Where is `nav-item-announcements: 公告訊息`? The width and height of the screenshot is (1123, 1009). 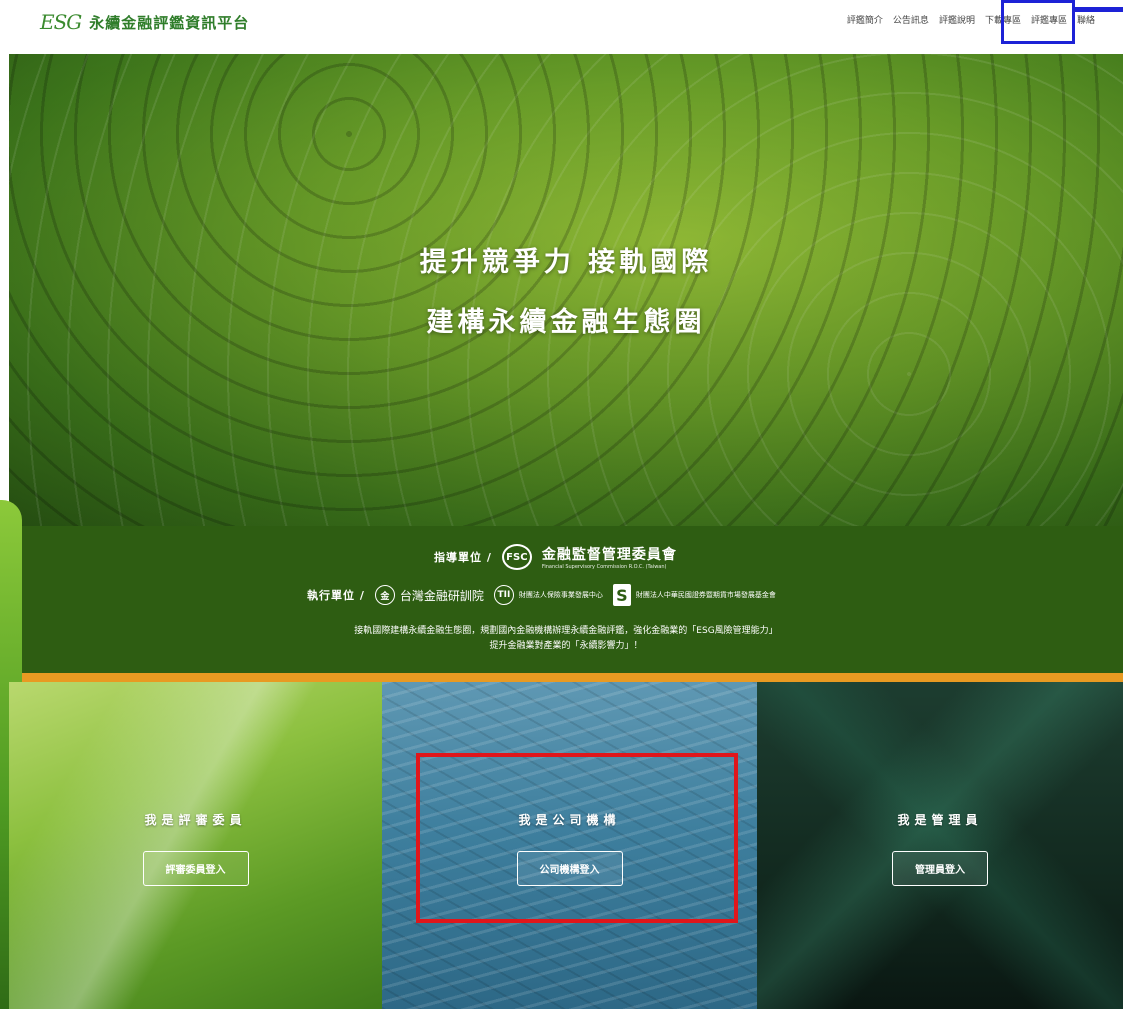
nav-item-announcements: 公告訊息 is located at coordinates (911, 19).